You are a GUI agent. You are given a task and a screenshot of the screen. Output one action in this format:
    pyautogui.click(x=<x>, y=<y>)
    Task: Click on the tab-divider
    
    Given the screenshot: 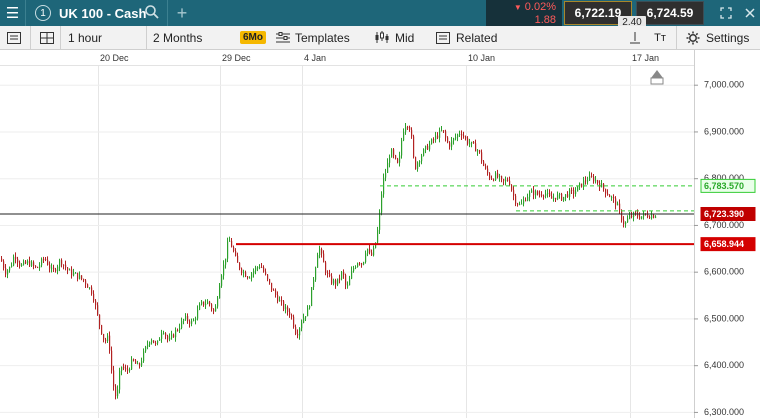 What is the action you would take?
    pyautogui.click(x=167, y=13)
    